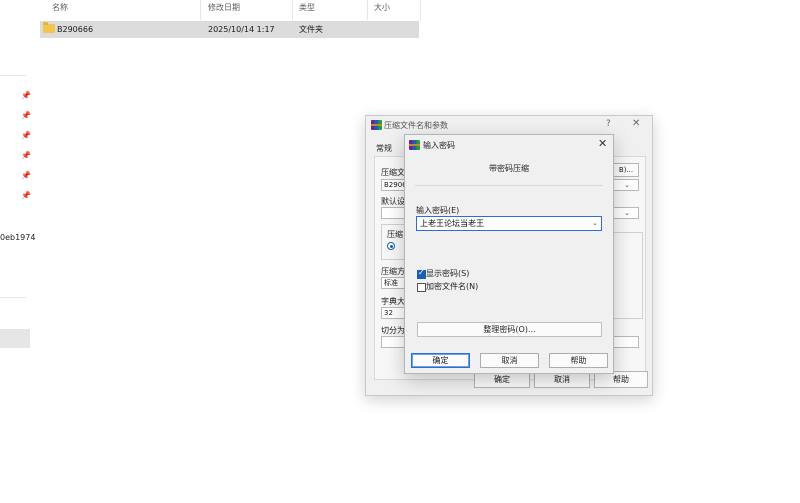  Describe the element at coordinates (15, 338) in the screenshot. I see `nav-item-selected` at that location.